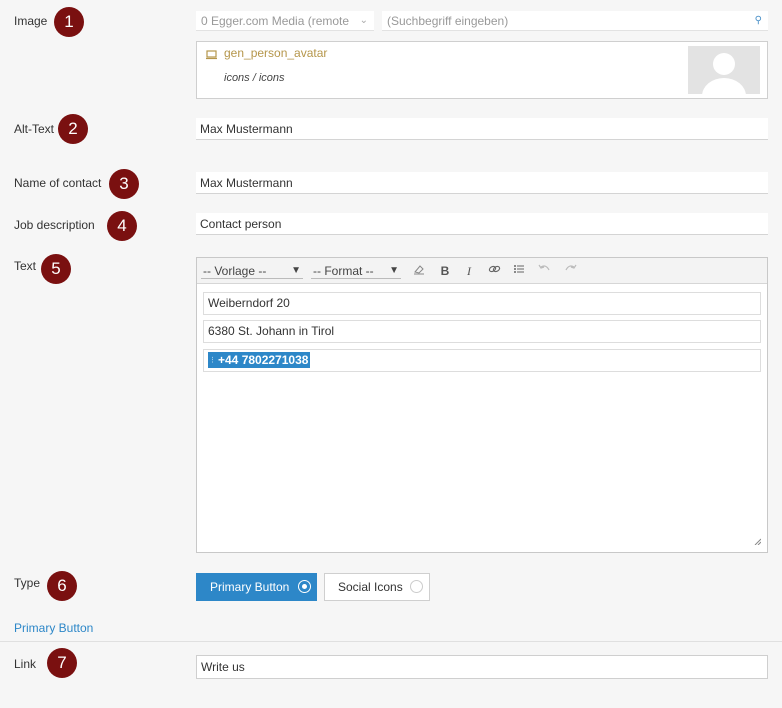 The image size is (782, 708). I want to click on text-label: Text, so click(25, 266).